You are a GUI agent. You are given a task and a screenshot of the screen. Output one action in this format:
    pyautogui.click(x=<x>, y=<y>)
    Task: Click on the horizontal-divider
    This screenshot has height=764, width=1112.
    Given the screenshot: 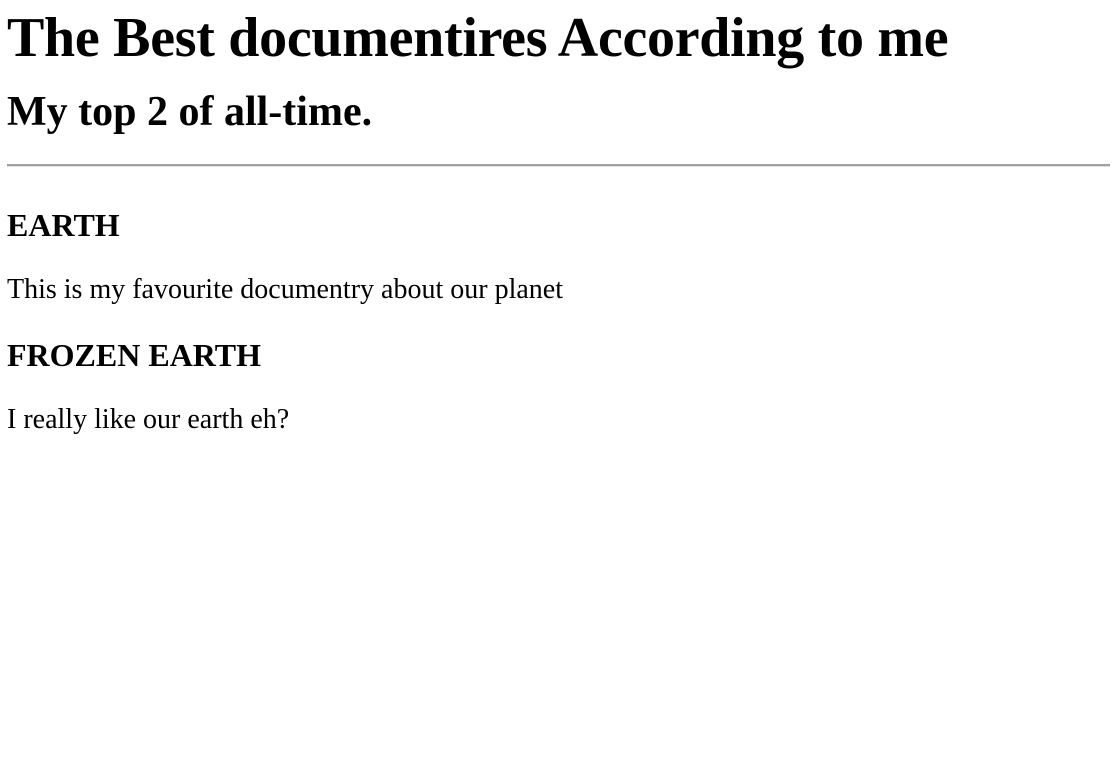 What is the action you would take?
    pyautogui.click(x=558, y=165)
    